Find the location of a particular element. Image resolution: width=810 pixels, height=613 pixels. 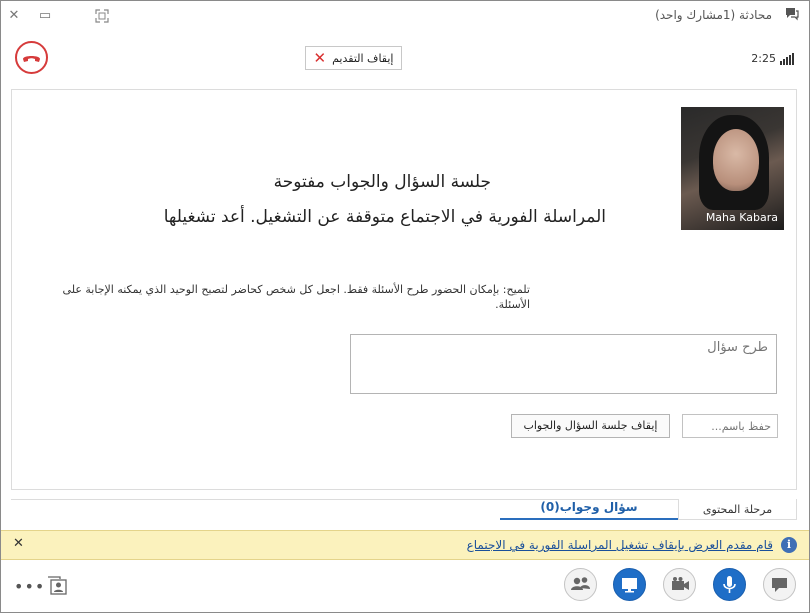

stop-presenting-button: إيقاف التقديم ✕ is located at coordinates (353, 58).